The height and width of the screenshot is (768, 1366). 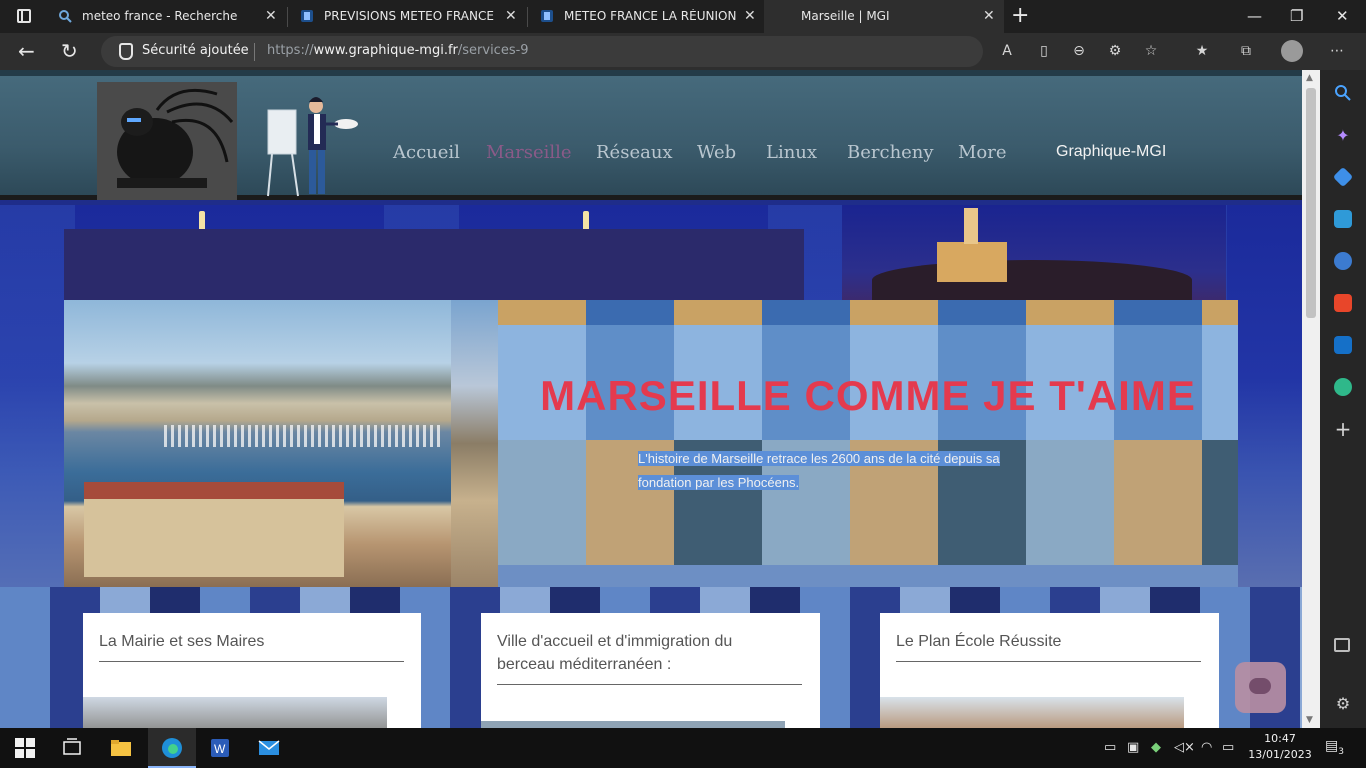 I want to click on search-icon, so click(x=65, y=16).